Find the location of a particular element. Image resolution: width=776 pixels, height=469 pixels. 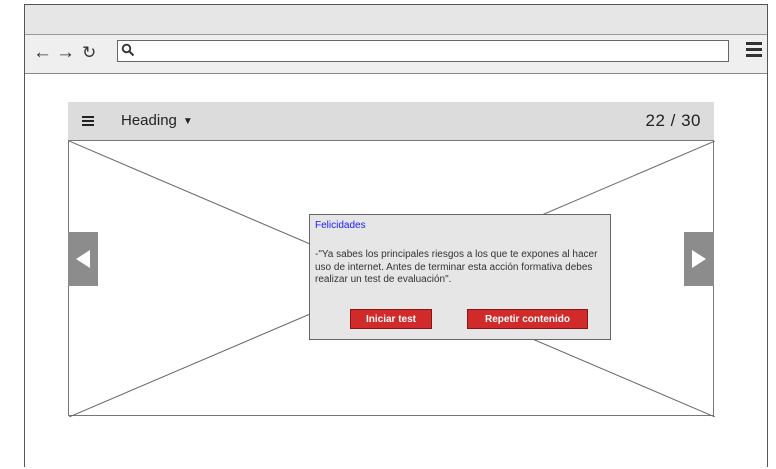

triangle-left-icon is located at coordinates (83, 259).